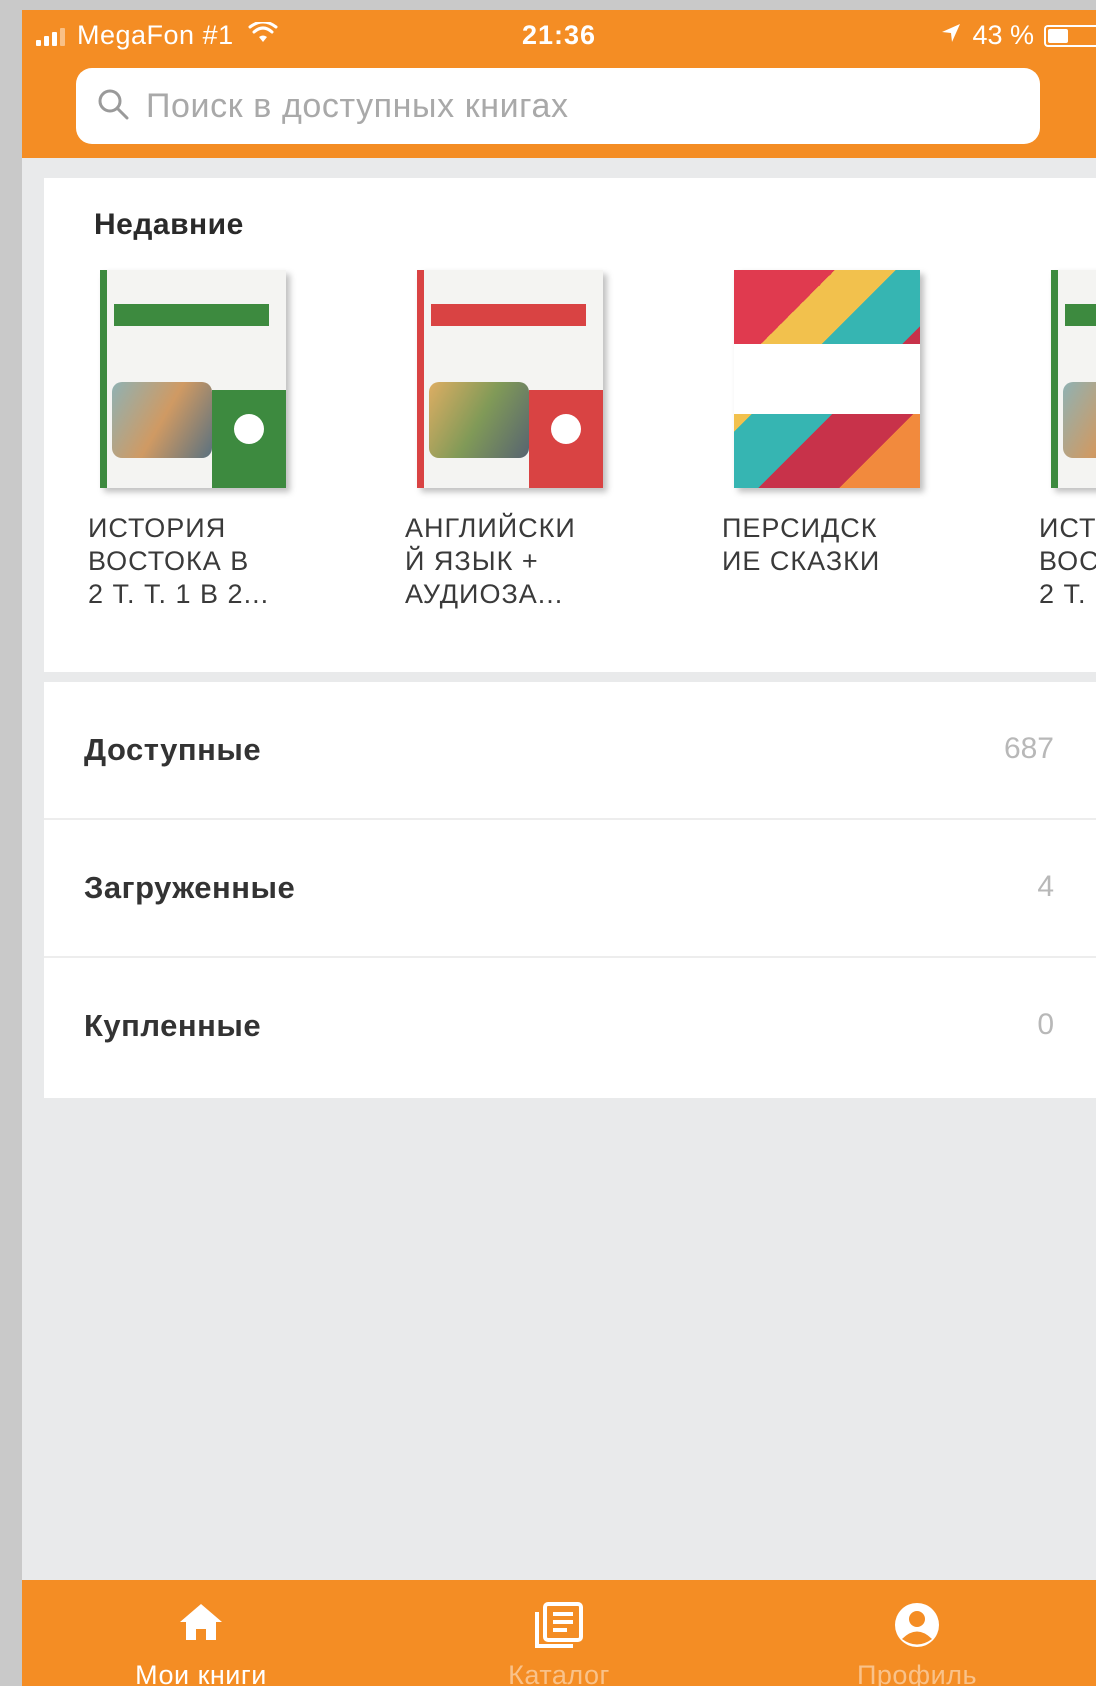 This screenshot has height=1686, width=1096. I want to click on book-card: ИСТ ВОС 2 Т., so click(1067, 440).